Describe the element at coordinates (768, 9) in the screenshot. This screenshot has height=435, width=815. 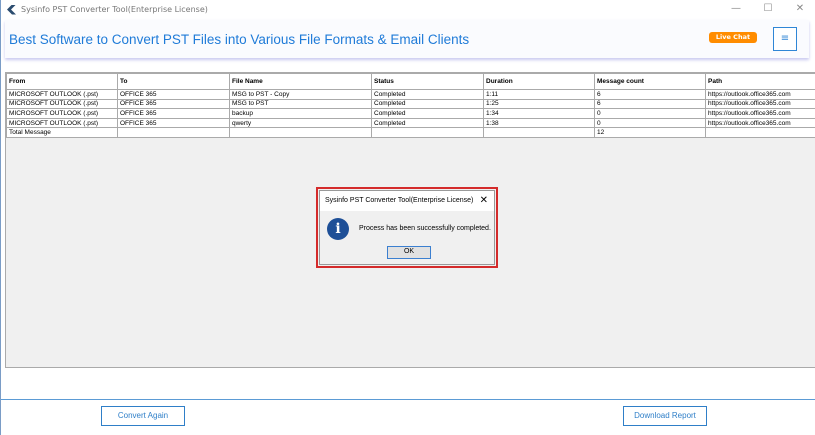
I see `maximize-icon: ☐` at that location.